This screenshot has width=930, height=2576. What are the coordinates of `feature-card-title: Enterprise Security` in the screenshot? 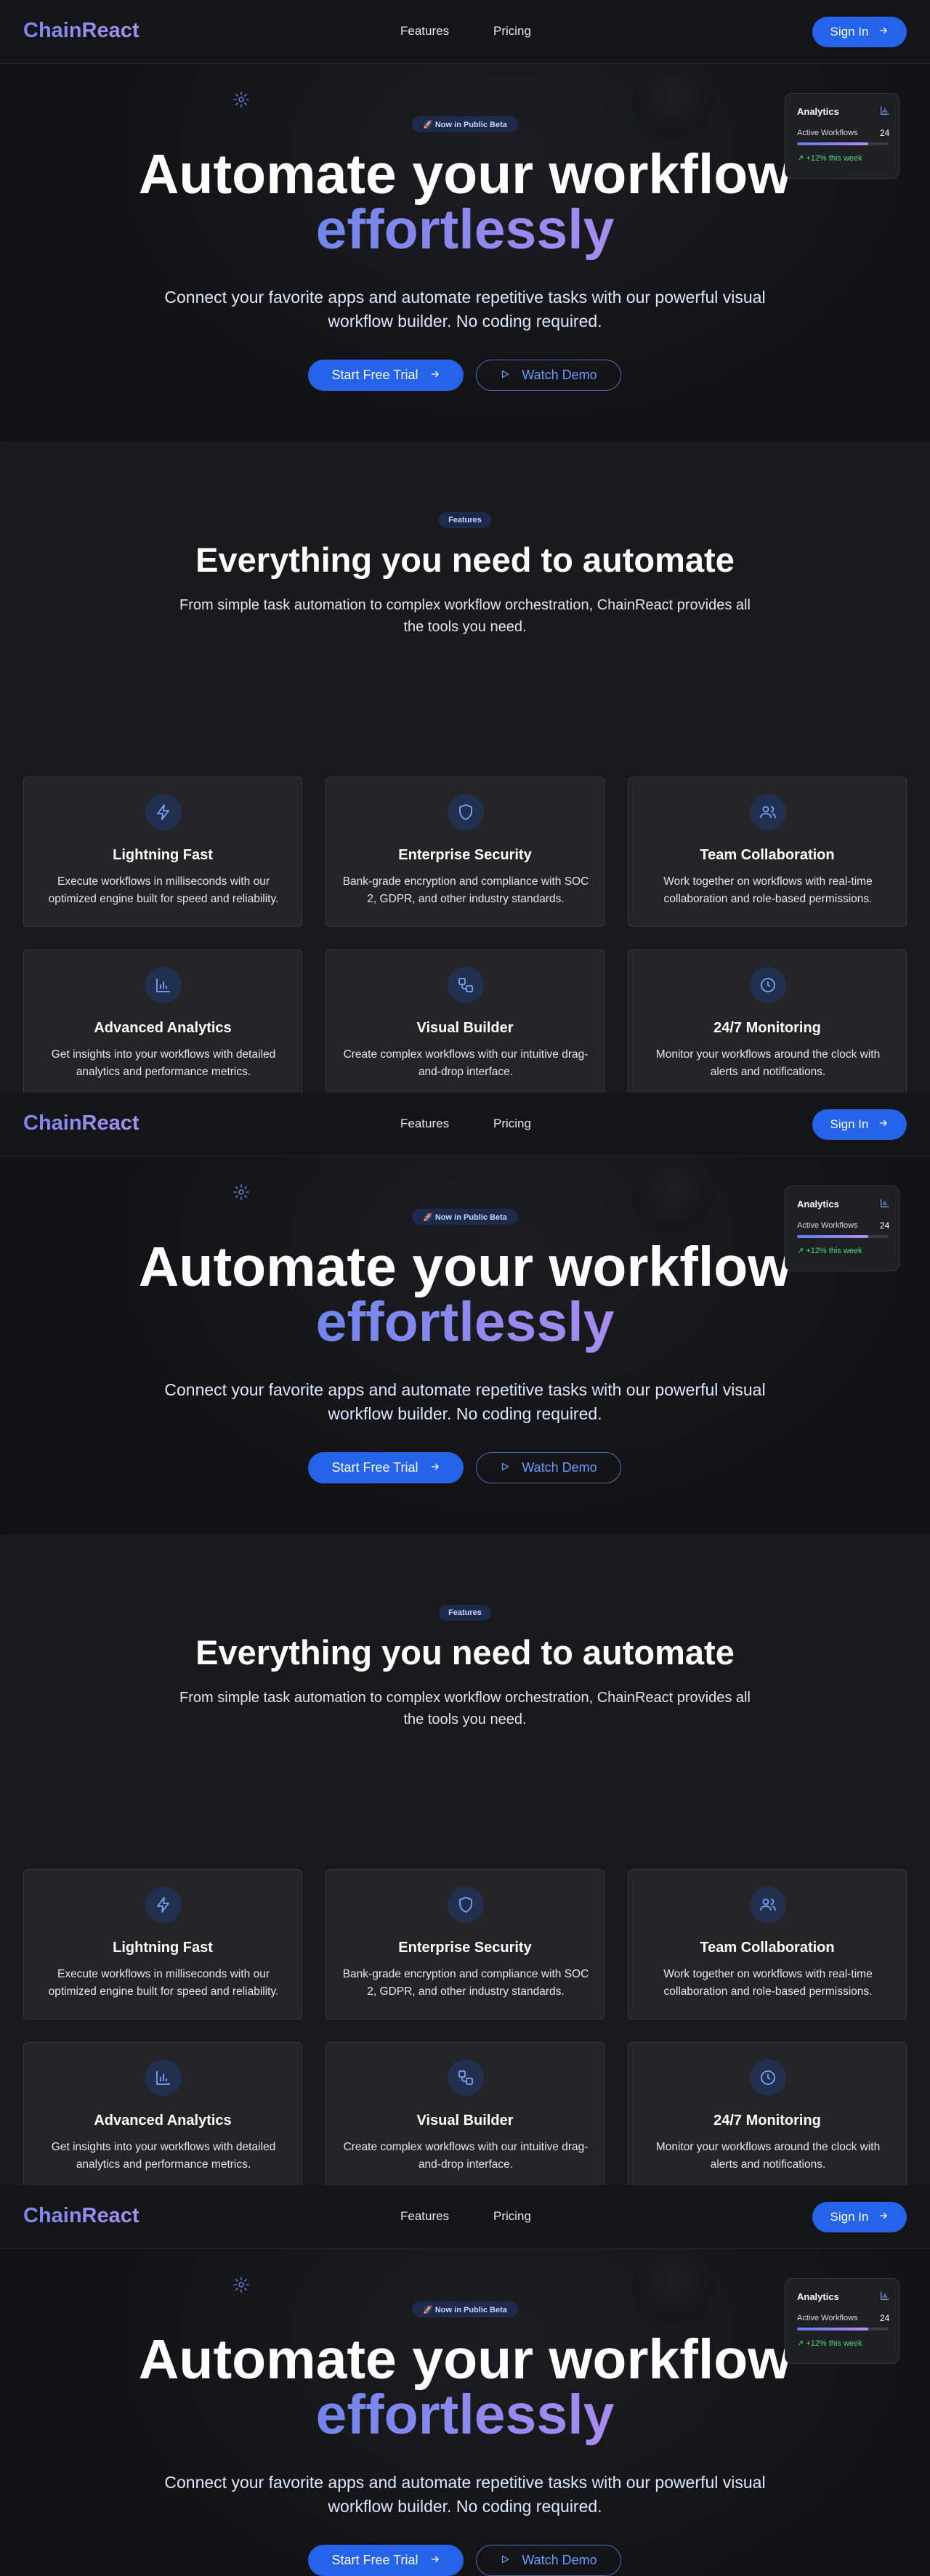 It's located at (465, 1948).